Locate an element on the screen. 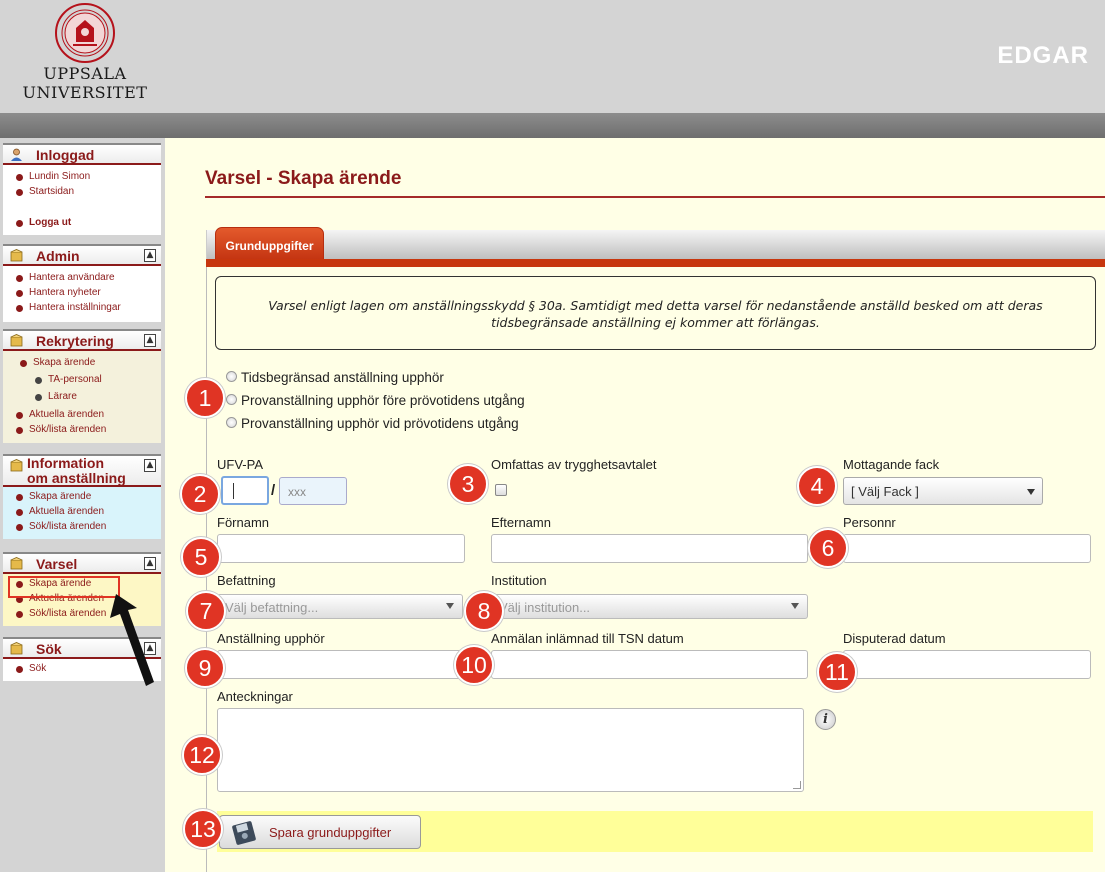  sidebar-box-title: Sök is located at coordinates (49, 649).